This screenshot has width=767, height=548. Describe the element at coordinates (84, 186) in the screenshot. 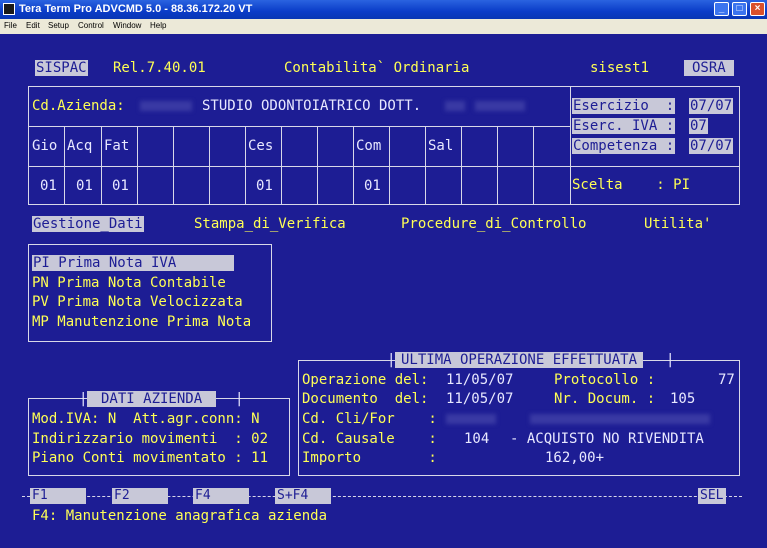

I see `grid-value-acq: 01` at that location.